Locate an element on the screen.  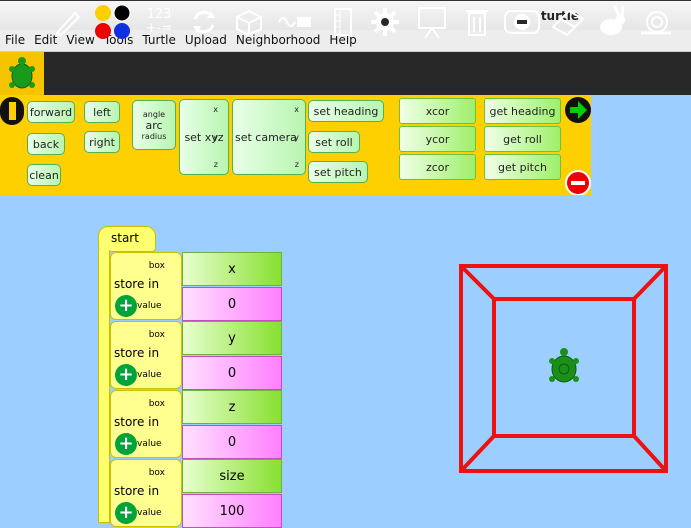
set-xyz-y: y is located at coordinates (215, 137).